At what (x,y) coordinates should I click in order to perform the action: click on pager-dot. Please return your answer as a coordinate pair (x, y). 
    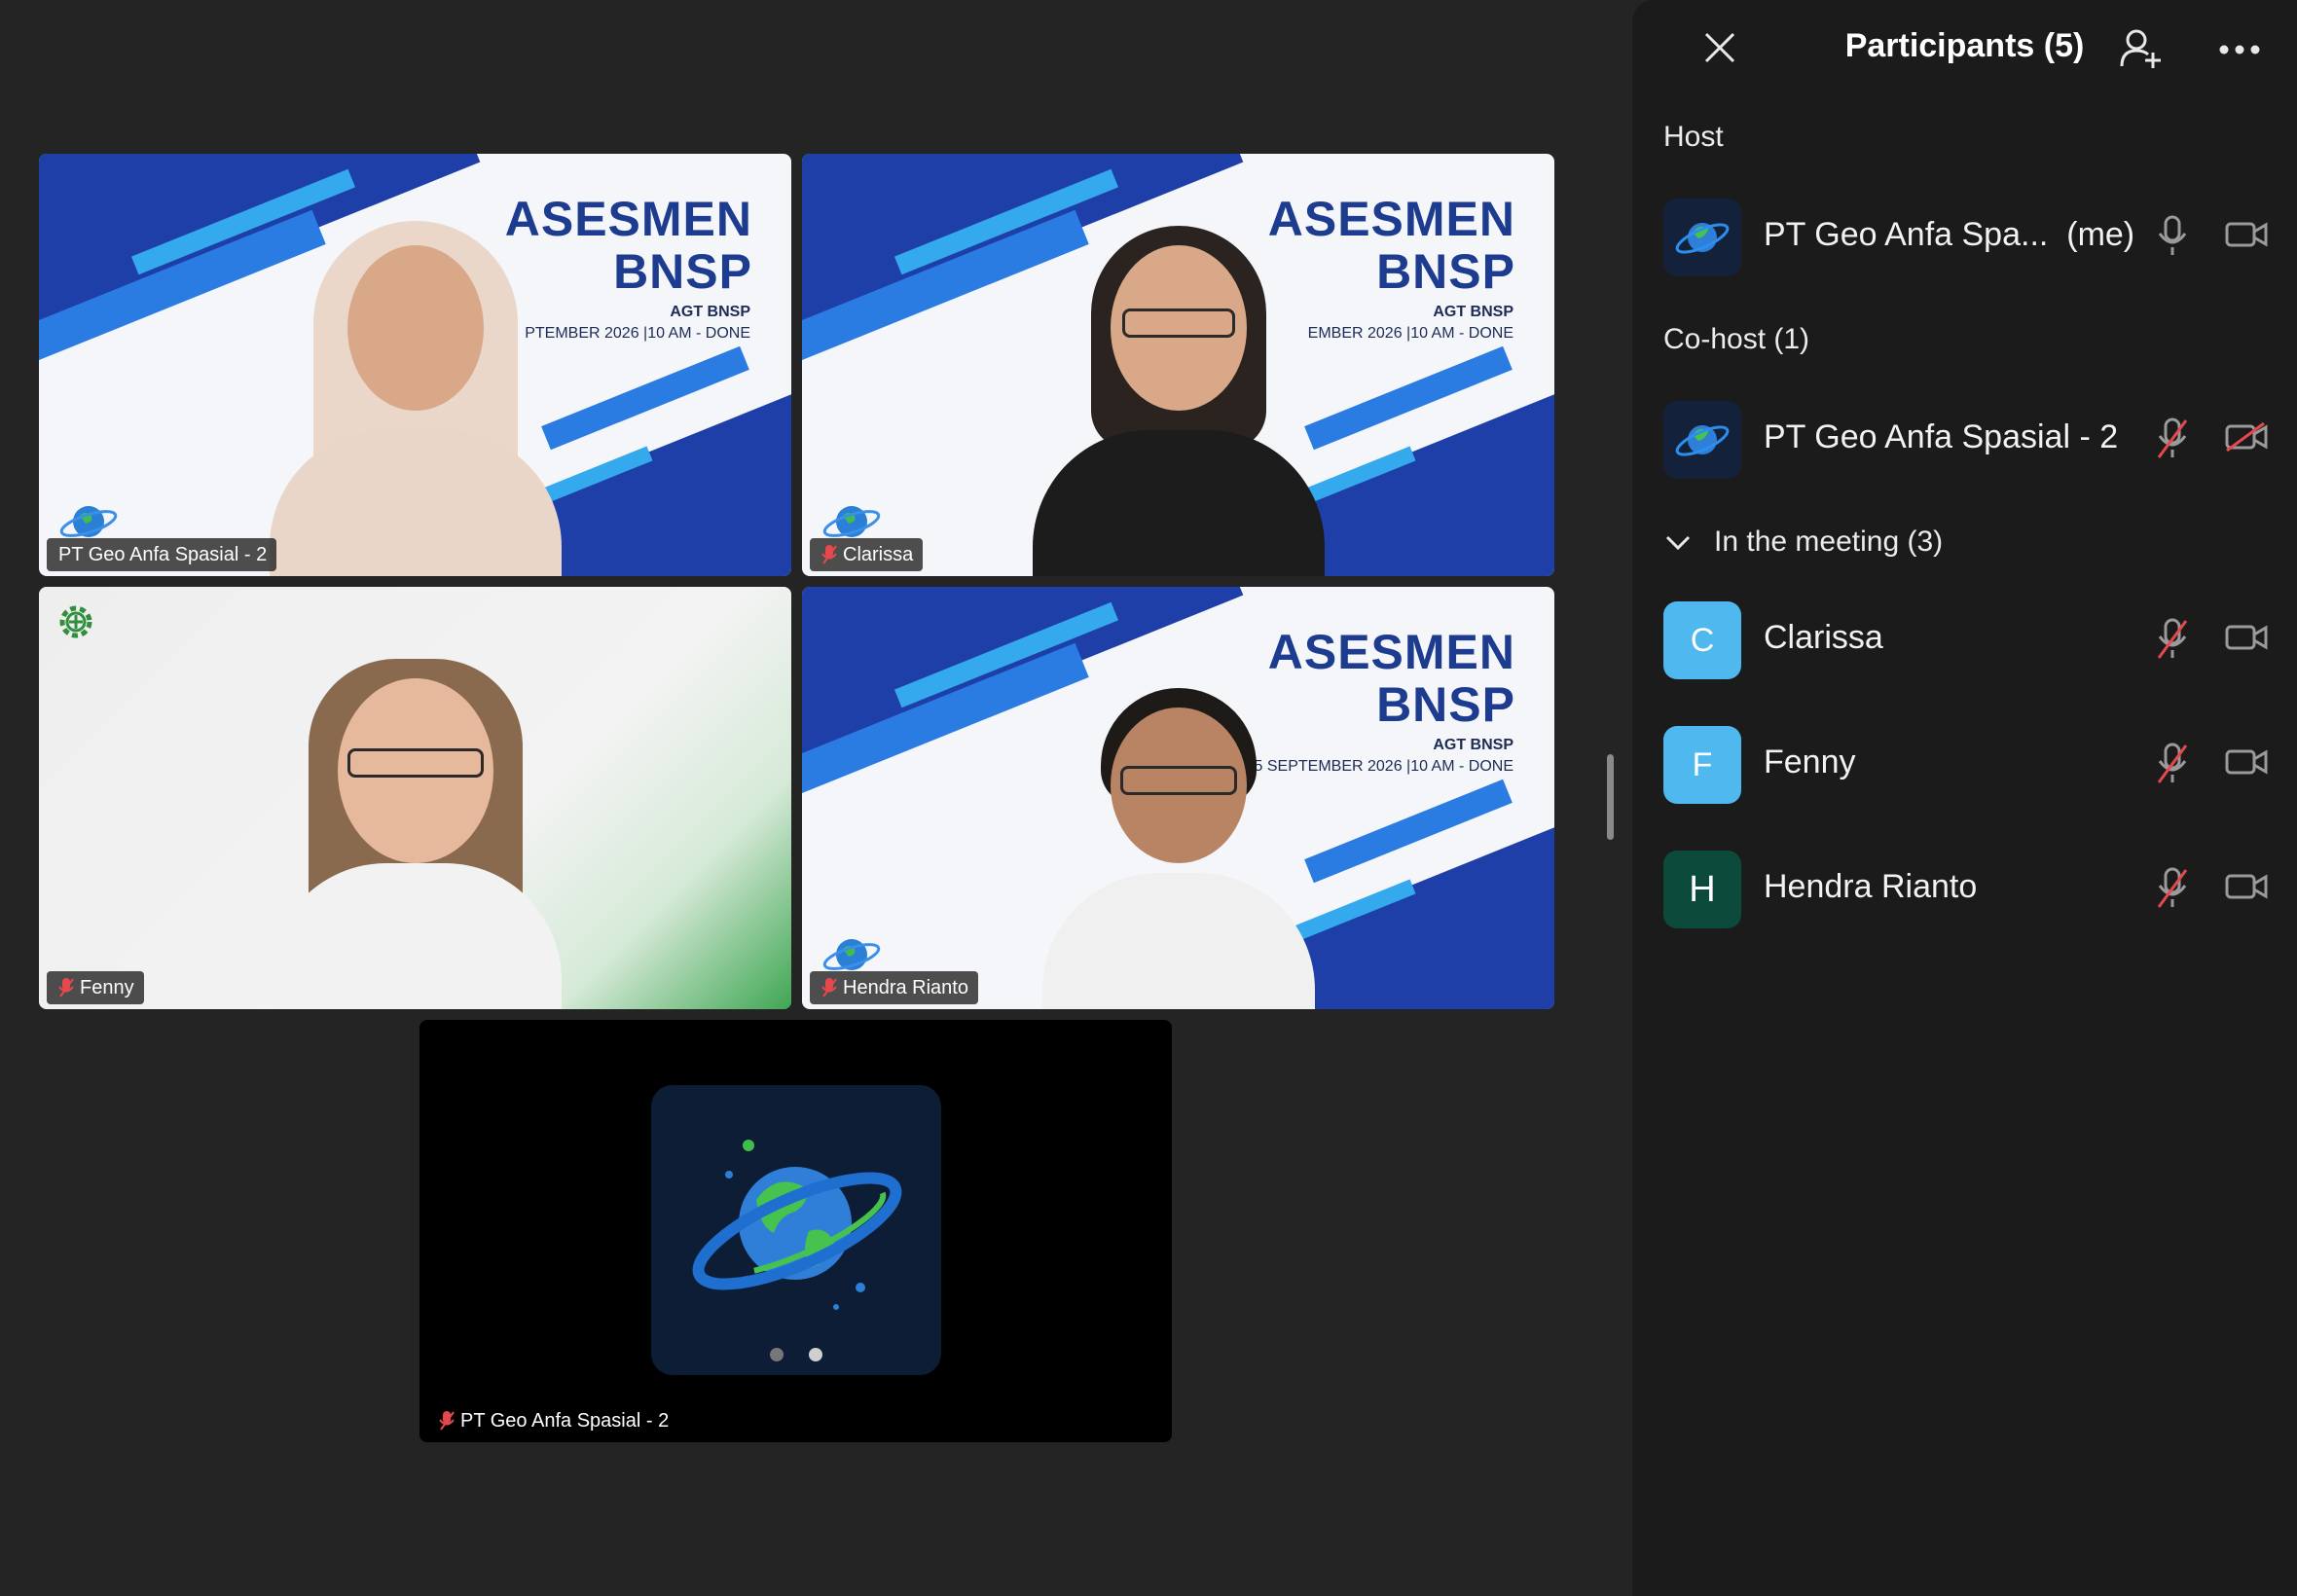
    Looking at the image, I should click on (777, 1354).